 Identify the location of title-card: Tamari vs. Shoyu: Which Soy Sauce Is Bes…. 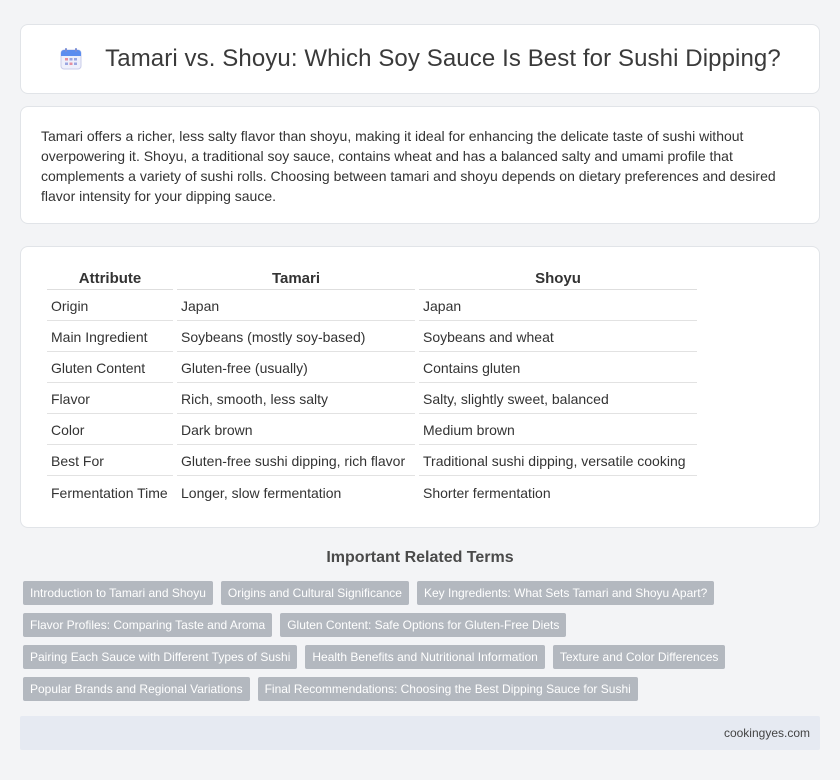
(420, 59).